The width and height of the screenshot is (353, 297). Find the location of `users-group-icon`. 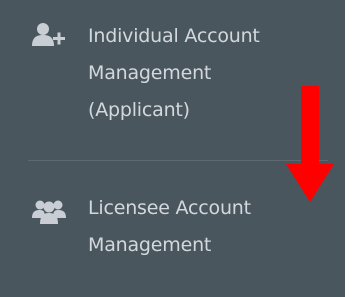

users-group-icon is located at coordinates (49, 212).